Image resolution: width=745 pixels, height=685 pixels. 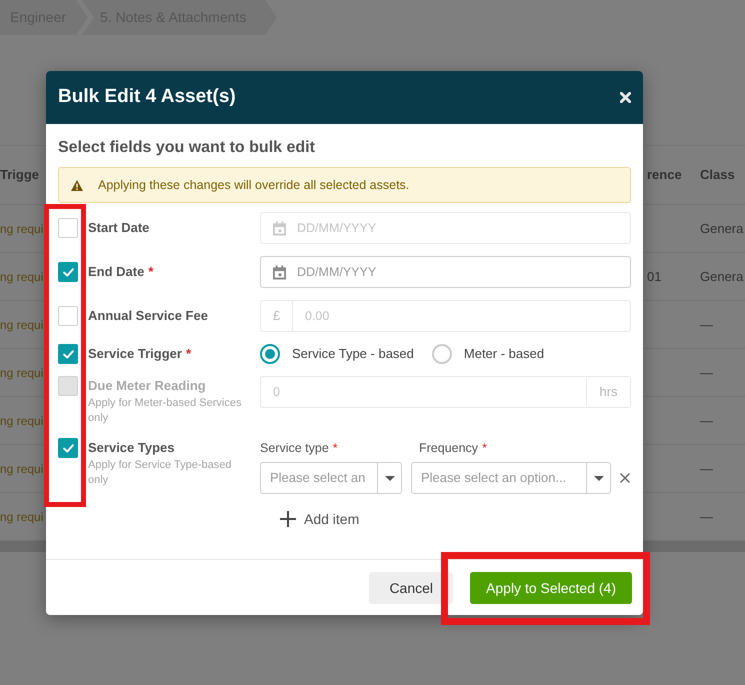 What do you see at coordinates (288, 519) in the screenshot?
I see `plus-icon` at bounding box center [288, 519].